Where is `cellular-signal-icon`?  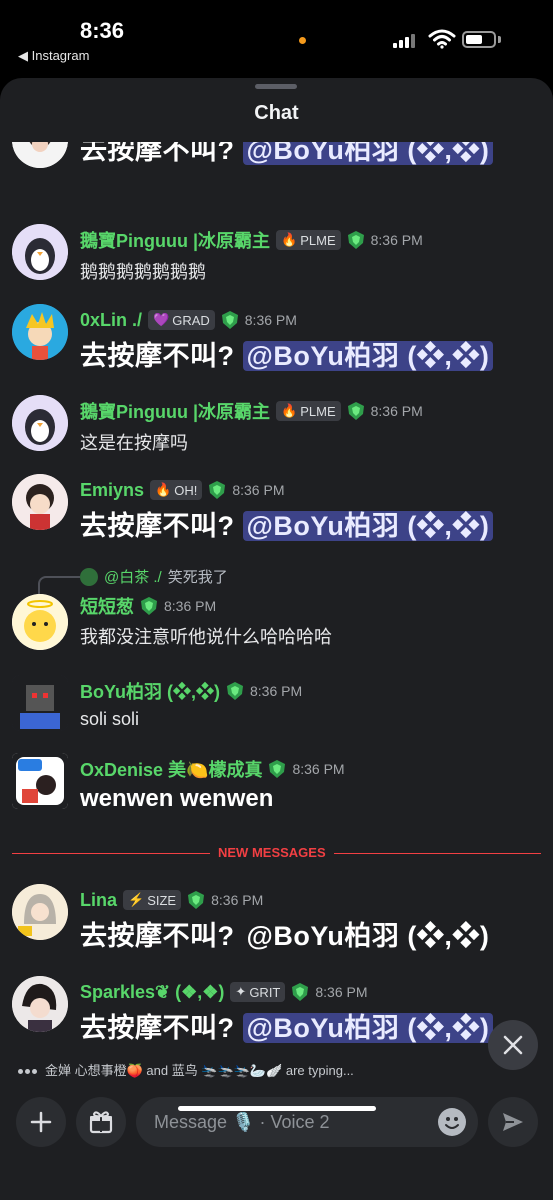 cellular-signal-icon is located at coordinates (407, 40).